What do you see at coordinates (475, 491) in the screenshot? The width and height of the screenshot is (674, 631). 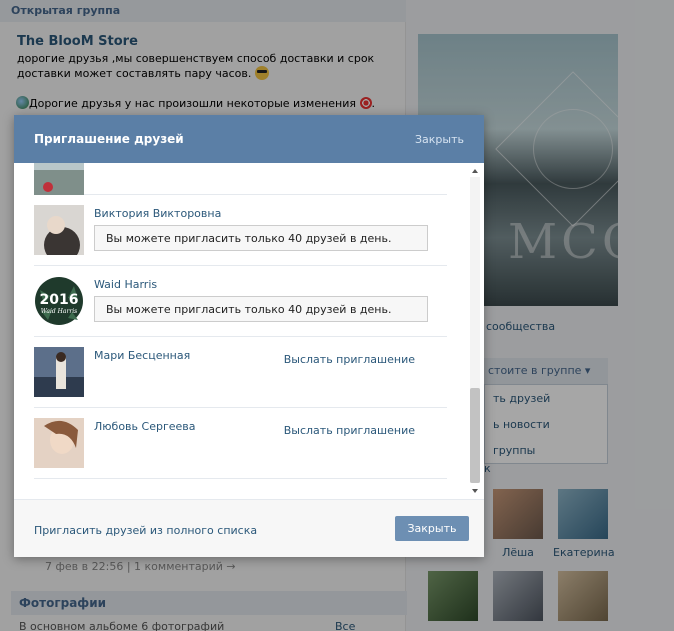 I see `scroll-down-arrow-icon` at bounding box center [475, 491].